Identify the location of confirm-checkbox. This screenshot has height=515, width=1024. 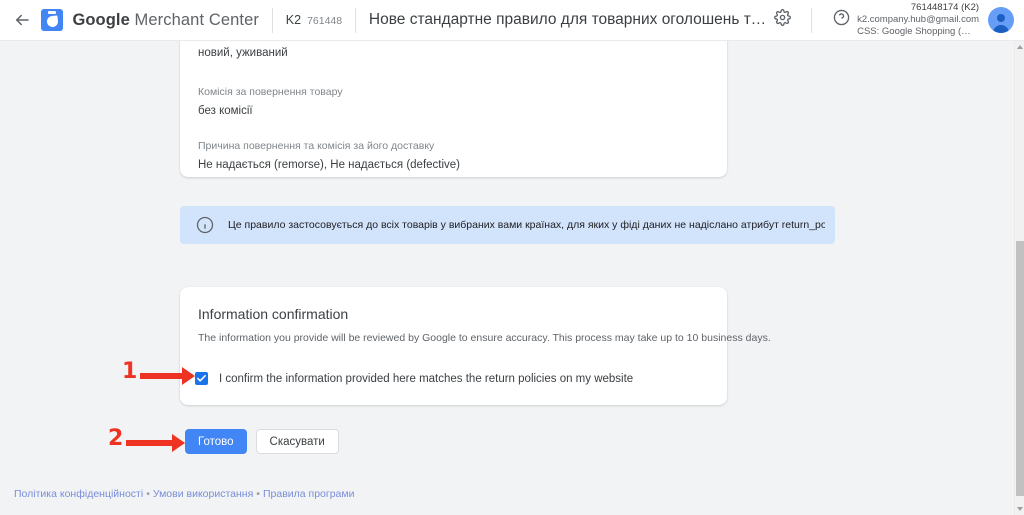
(201, 378).